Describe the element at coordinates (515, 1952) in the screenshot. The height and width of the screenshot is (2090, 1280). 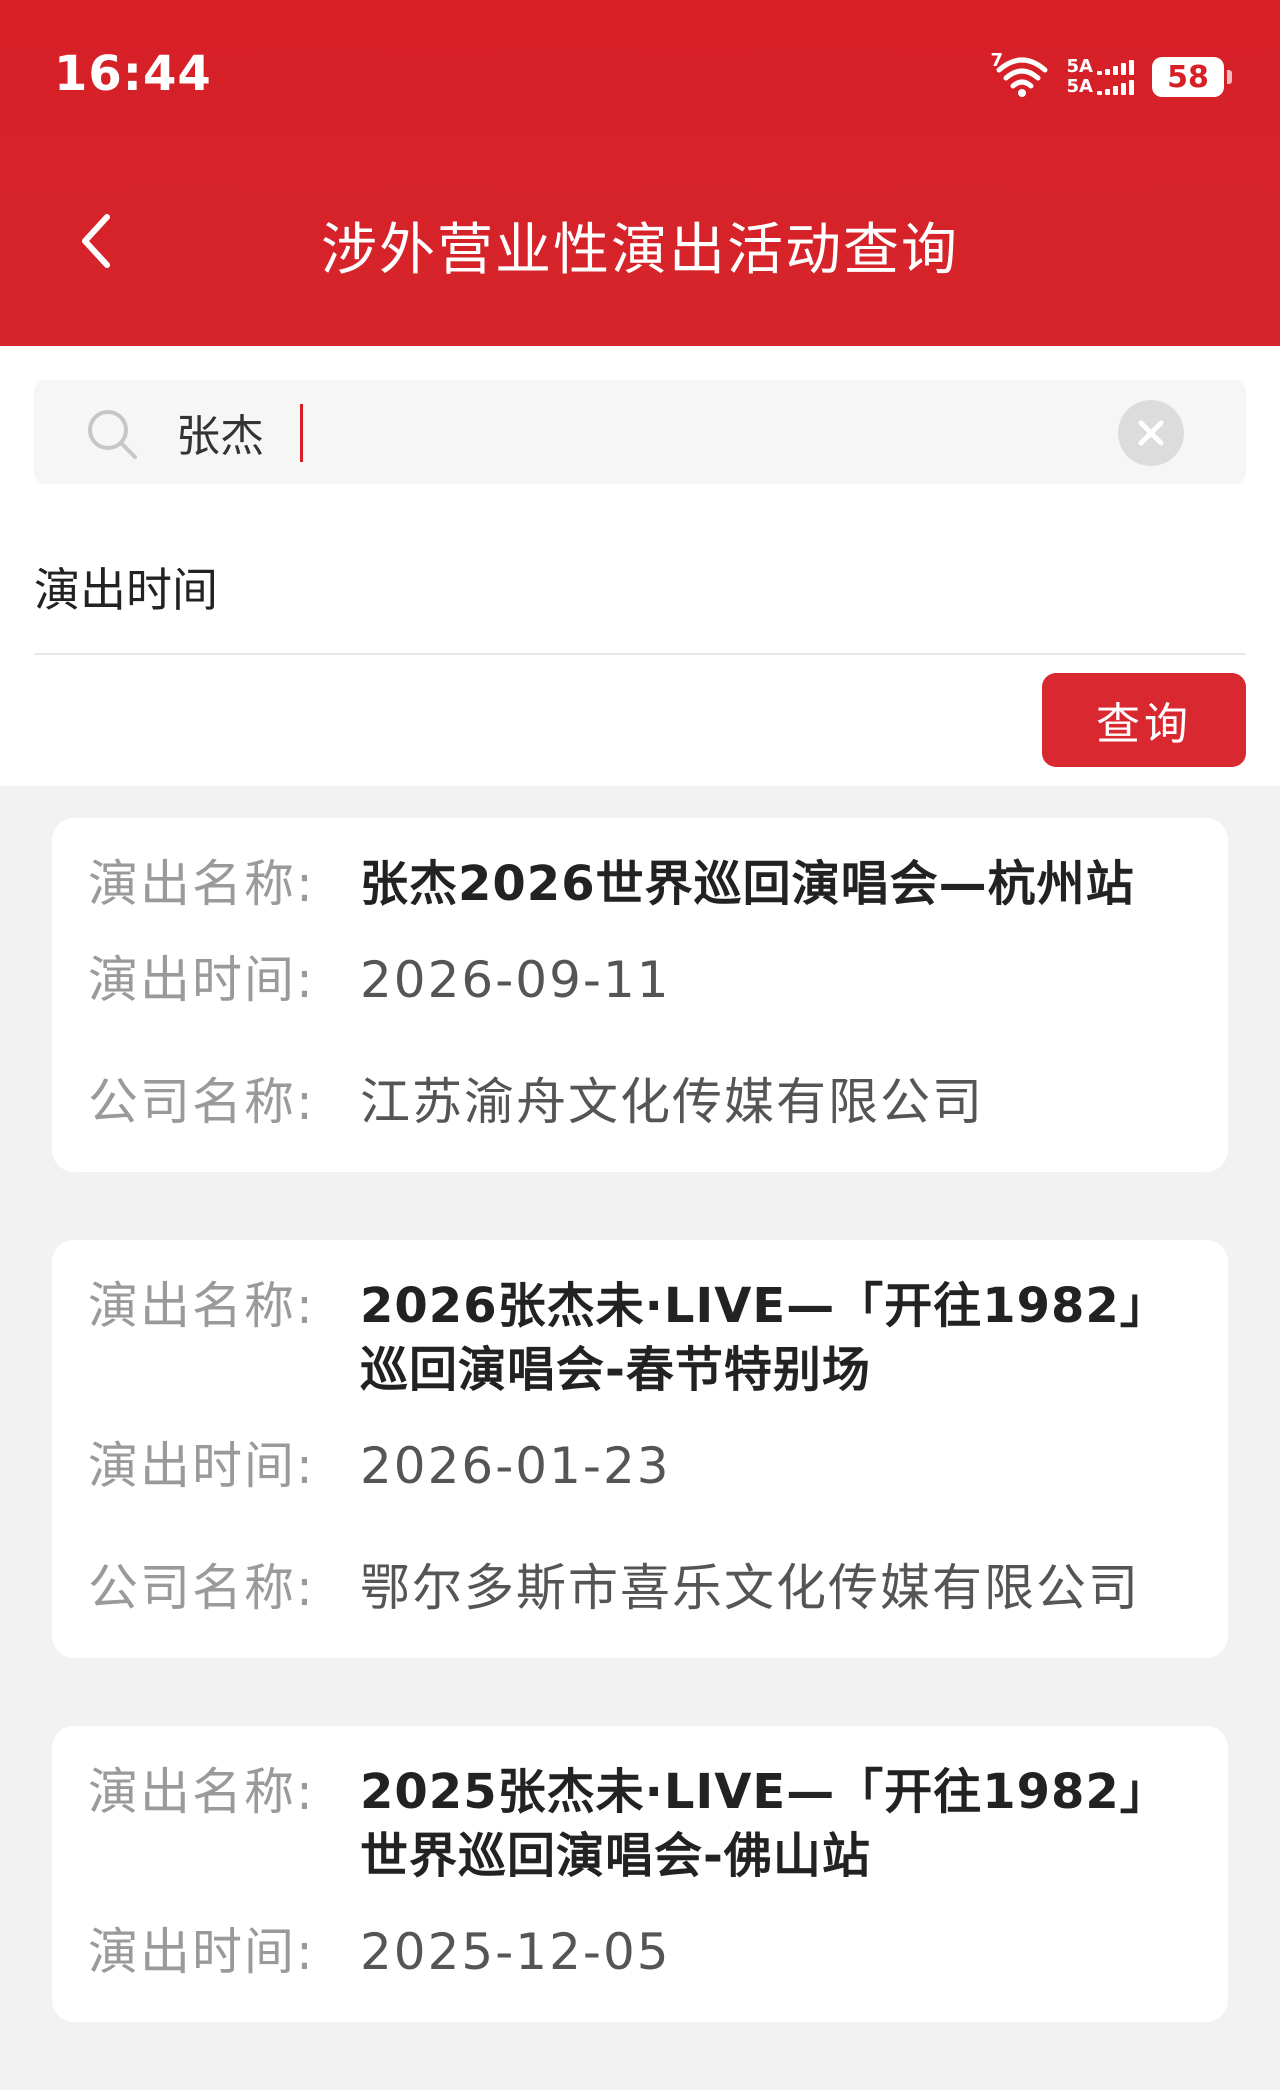
I see `performance-time: 2025-12-05` at that location.